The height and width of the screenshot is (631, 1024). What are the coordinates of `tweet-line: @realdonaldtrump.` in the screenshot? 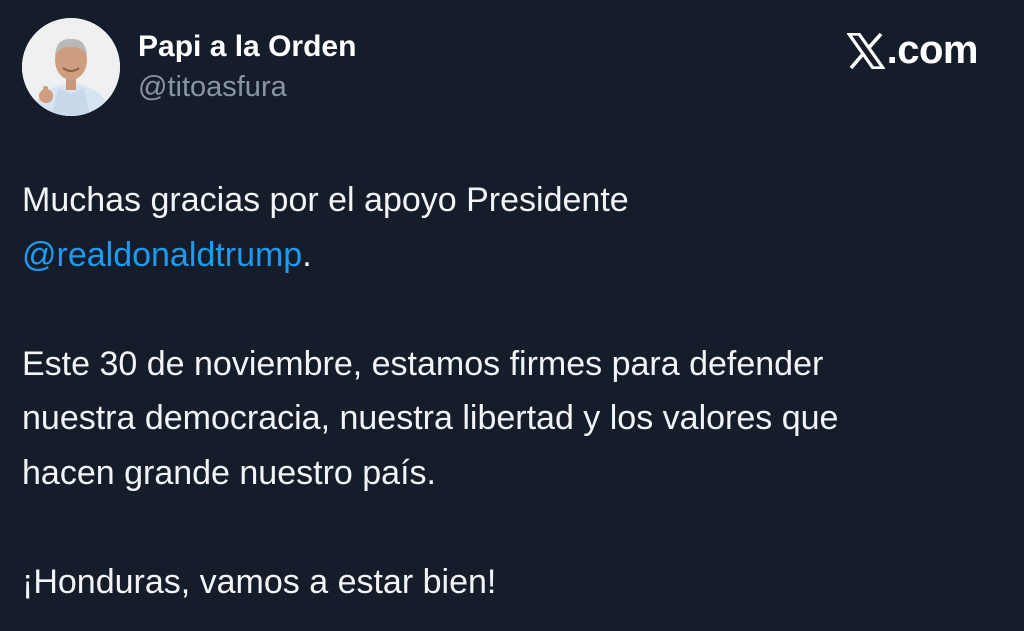 It's located at (502, 255).